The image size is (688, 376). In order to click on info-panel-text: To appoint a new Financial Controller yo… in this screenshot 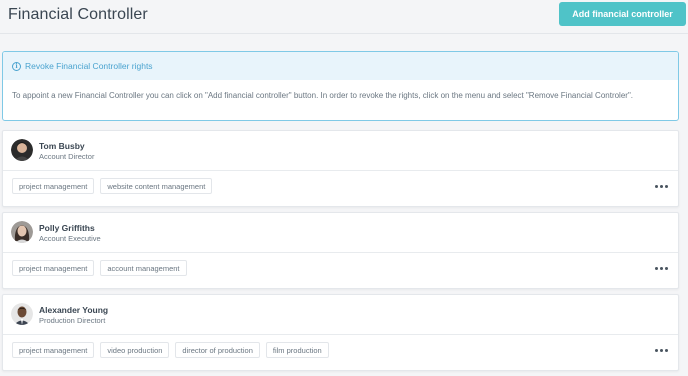, I will do `click(323, 95)`.